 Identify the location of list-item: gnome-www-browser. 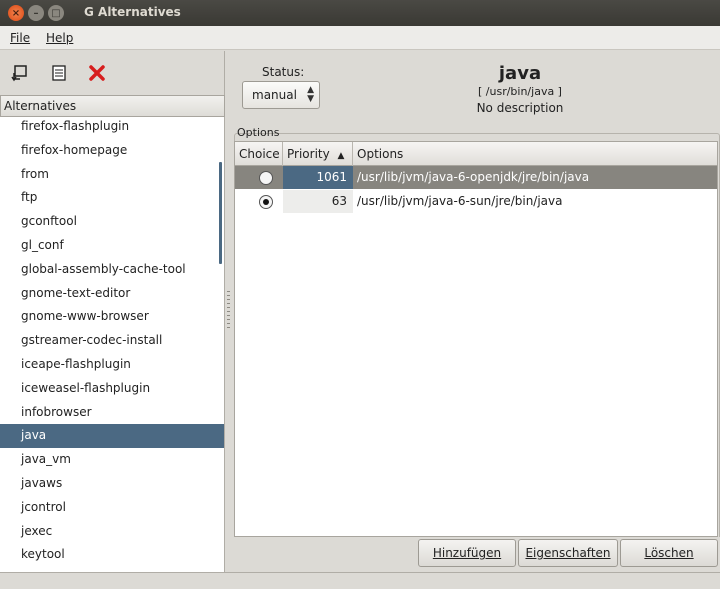
(112, 317).